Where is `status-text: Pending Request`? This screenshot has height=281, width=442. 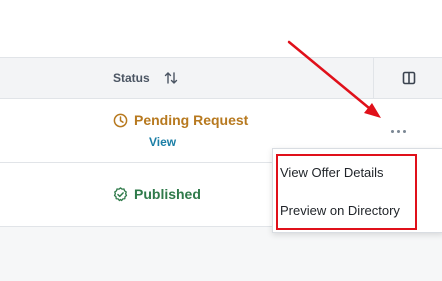 status-text: Pending Request is located at coordinates (191, 120).